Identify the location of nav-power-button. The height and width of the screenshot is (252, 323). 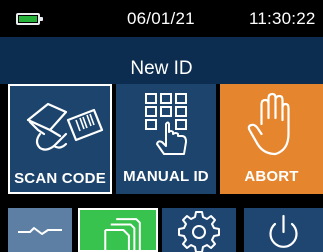
(283, 230).